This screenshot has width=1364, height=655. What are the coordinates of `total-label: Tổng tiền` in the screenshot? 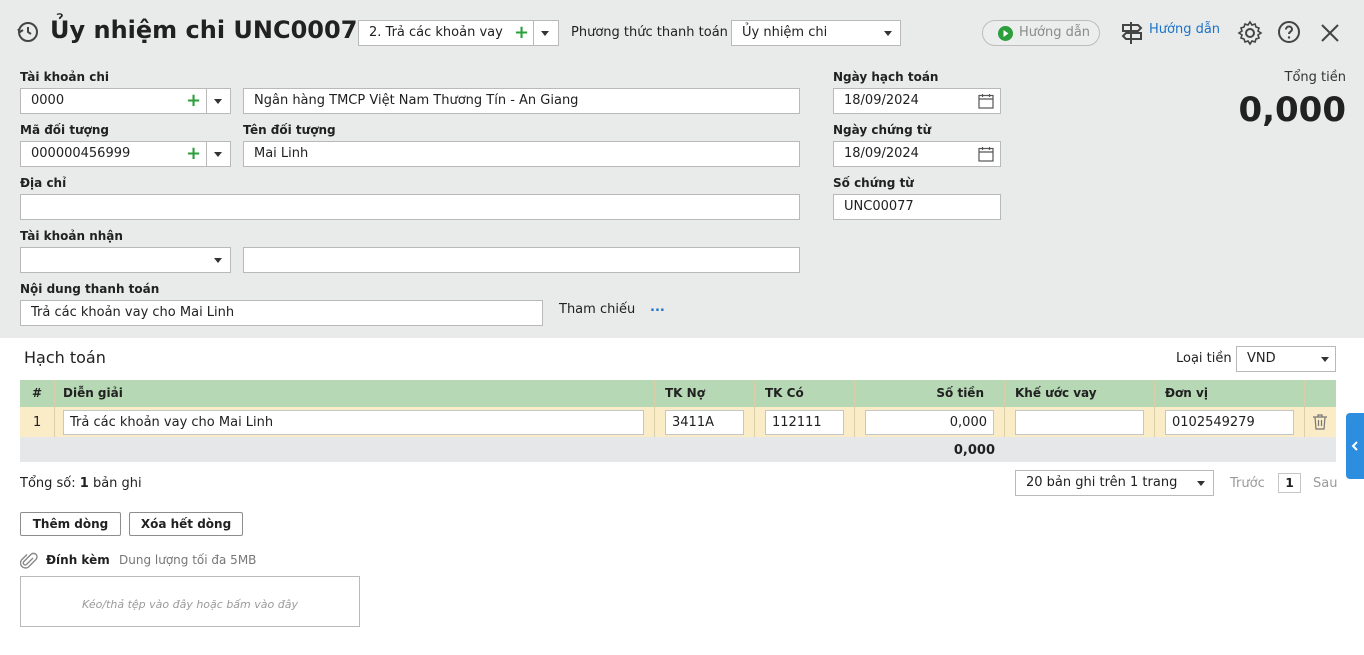 It's located at (1315, 77).